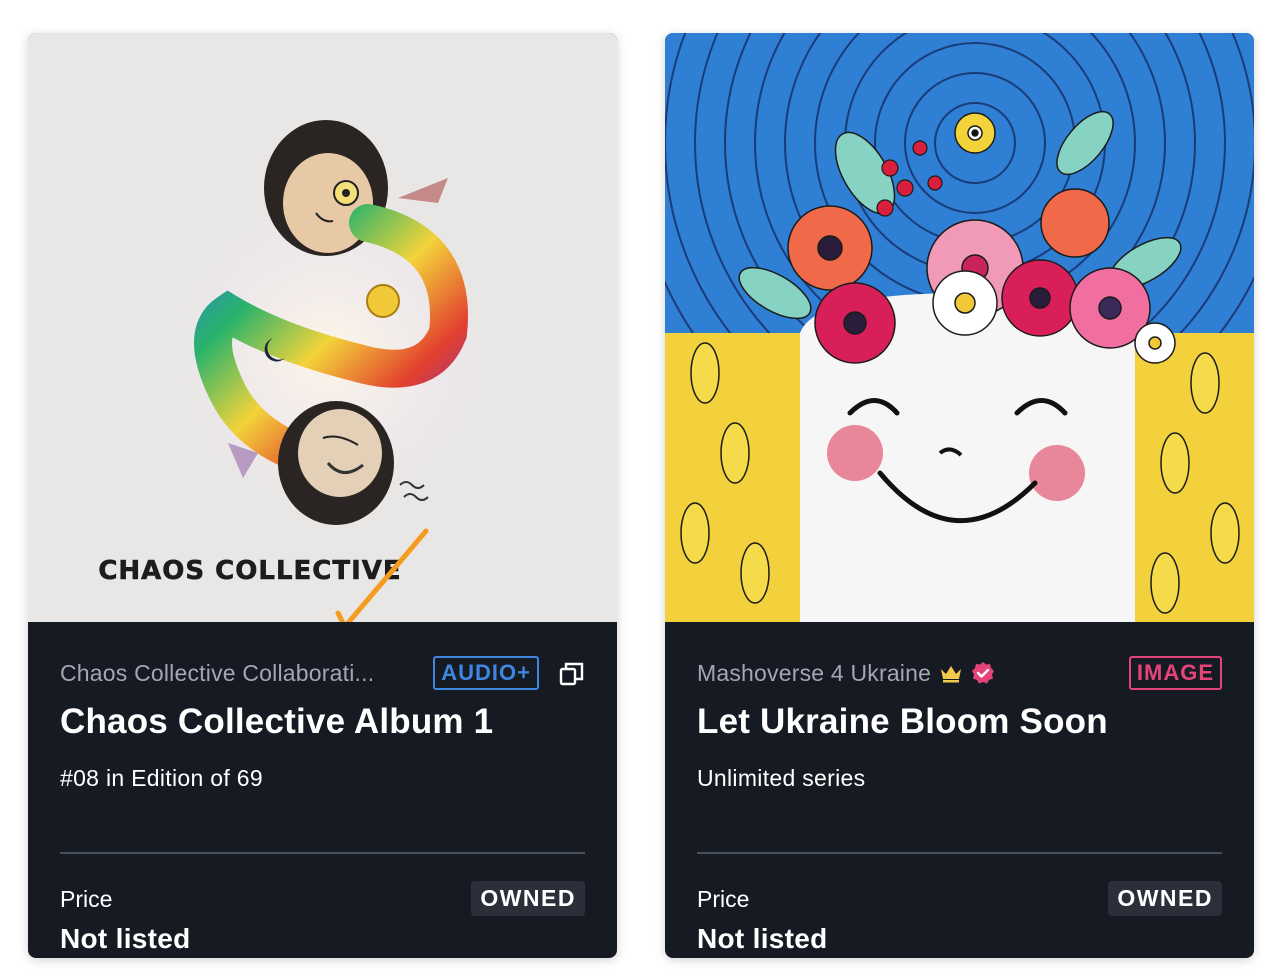 This screenshot has height=978, width=1280. Describe the element at coordinates (814, 673) in the screenshot. I see `collection-link: Mashoverse 4 Ukraine` at that location.